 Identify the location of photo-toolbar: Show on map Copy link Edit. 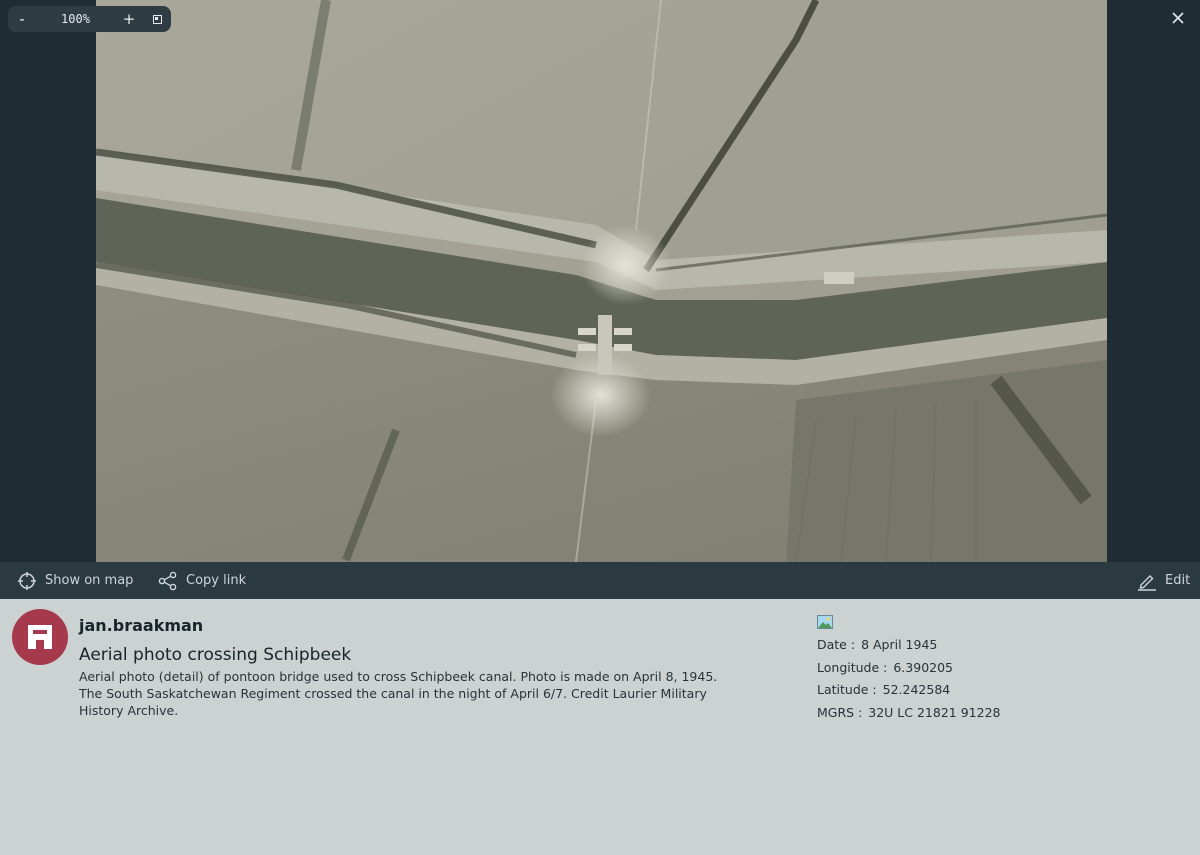
(600, 580).